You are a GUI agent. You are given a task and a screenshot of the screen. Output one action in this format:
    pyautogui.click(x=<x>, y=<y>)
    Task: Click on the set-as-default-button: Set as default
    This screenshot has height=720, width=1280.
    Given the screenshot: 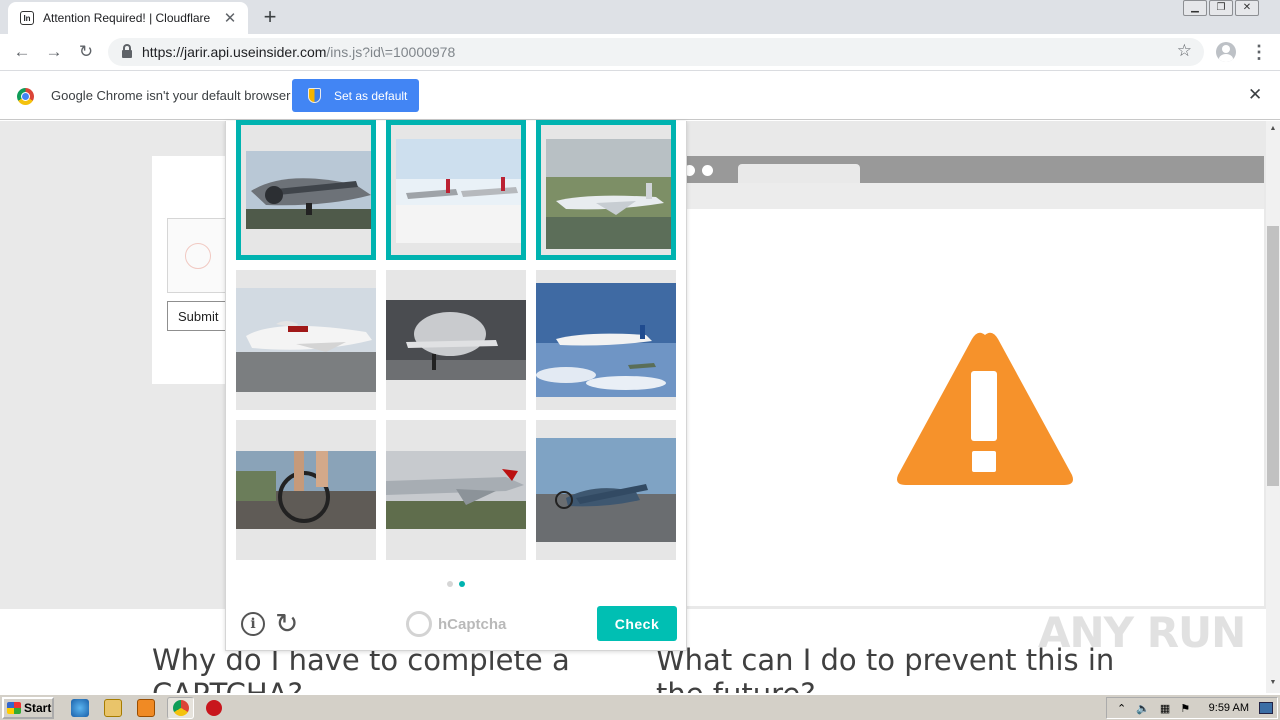 What is the action you would take?
    pyautogui.click(x=355, y=95)
    